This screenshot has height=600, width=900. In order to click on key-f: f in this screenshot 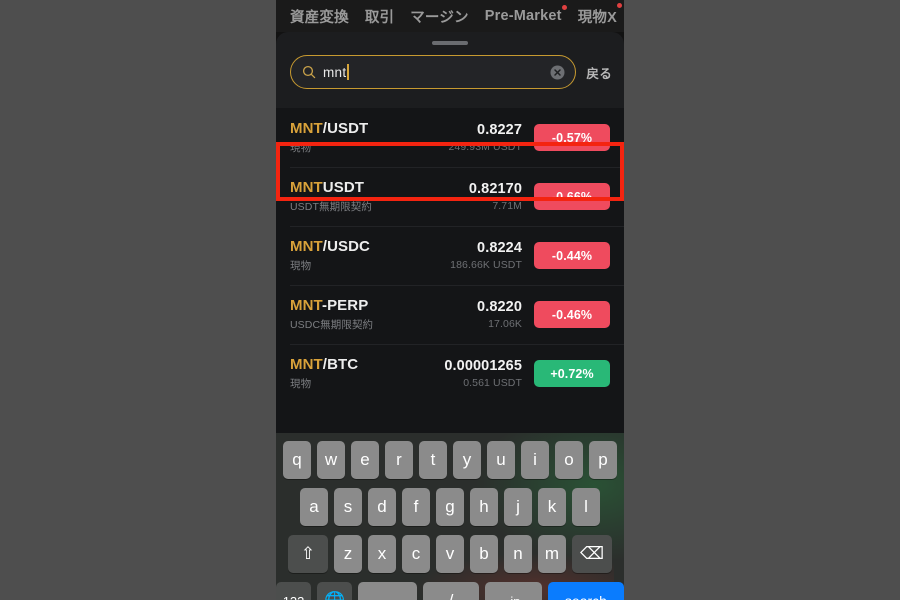, I will do `click(416, 507)`.